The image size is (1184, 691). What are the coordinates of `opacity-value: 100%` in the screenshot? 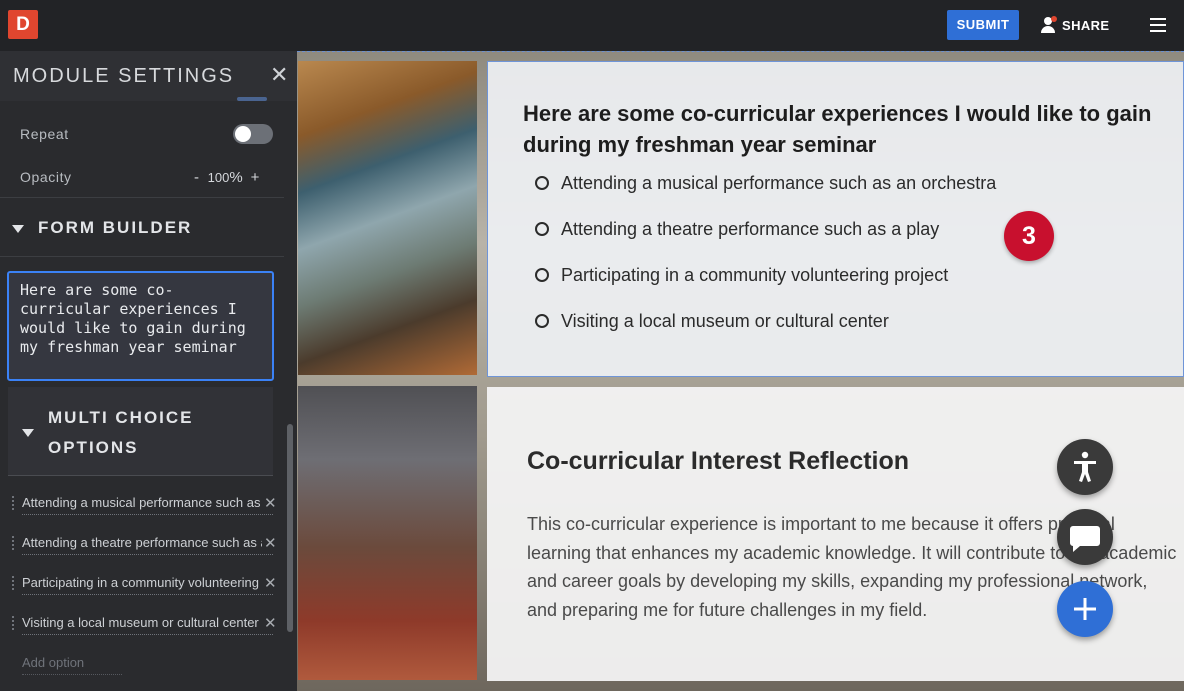 It's located at (225, 177).